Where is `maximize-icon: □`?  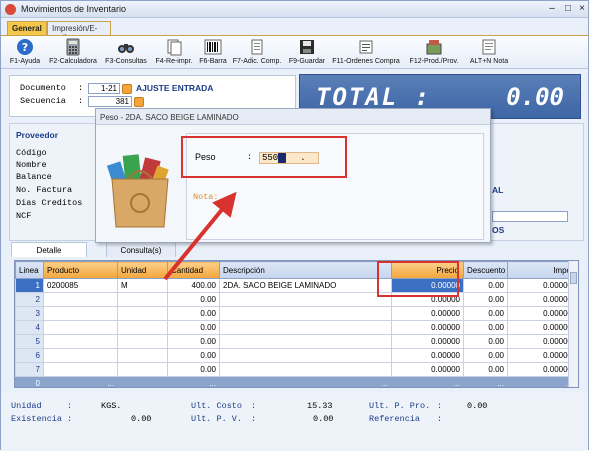
maximize-icon: □ is located at coordinates (568, 9).